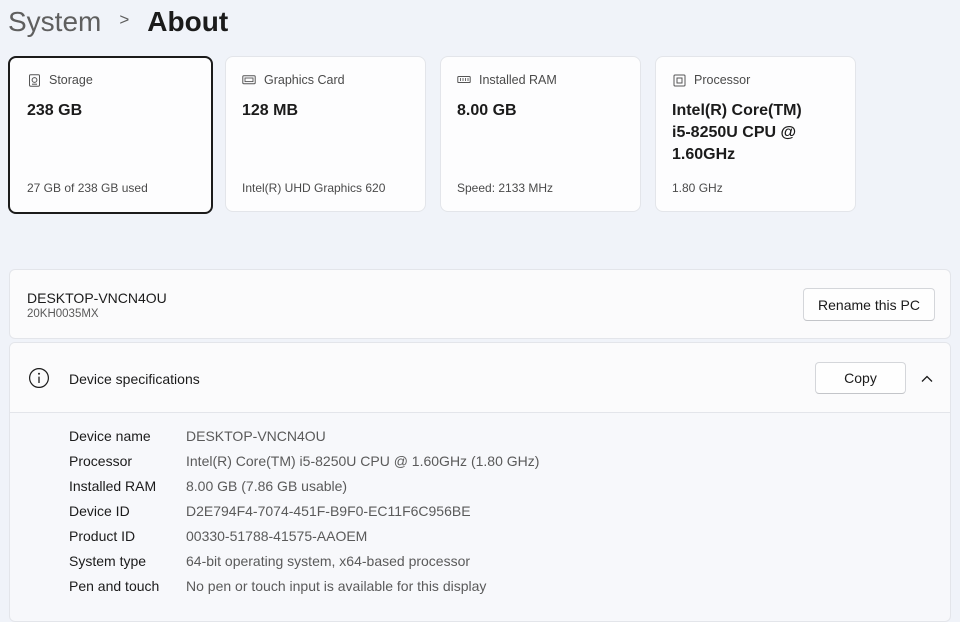 The image size is (960, 622). I want to click on info-icon, so click(39, 378).